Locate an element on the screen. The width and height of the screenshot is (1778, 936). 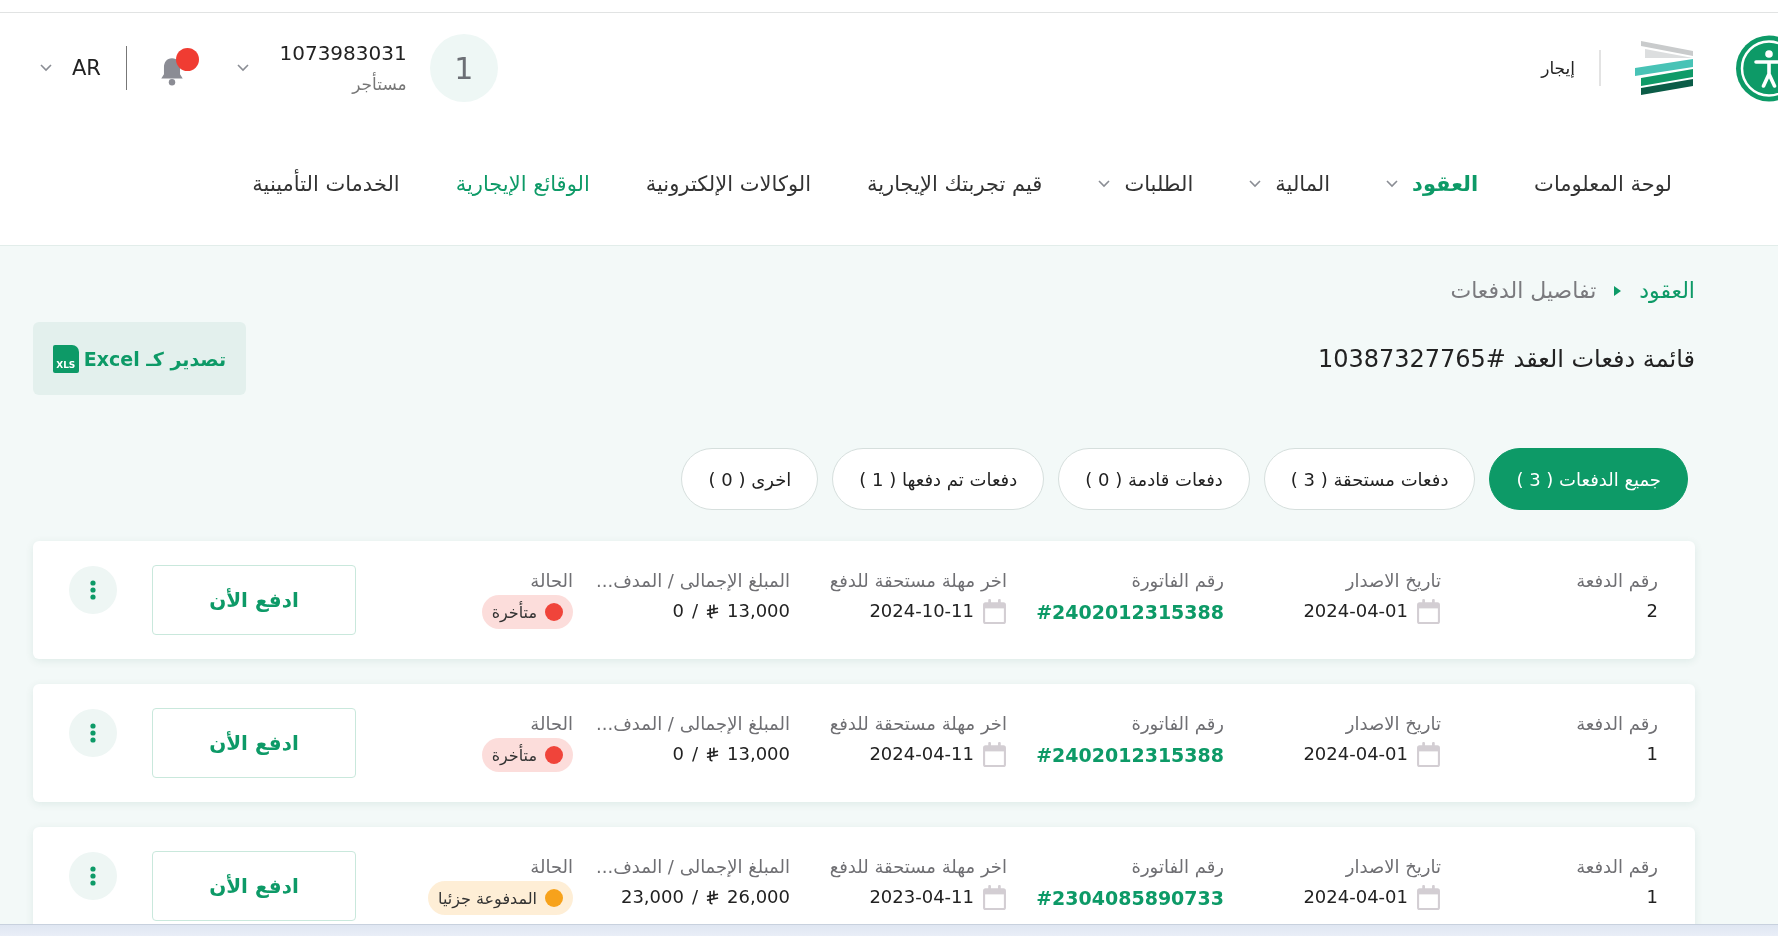
nav-item: الطلبات is located at coordinates (1146, 184).